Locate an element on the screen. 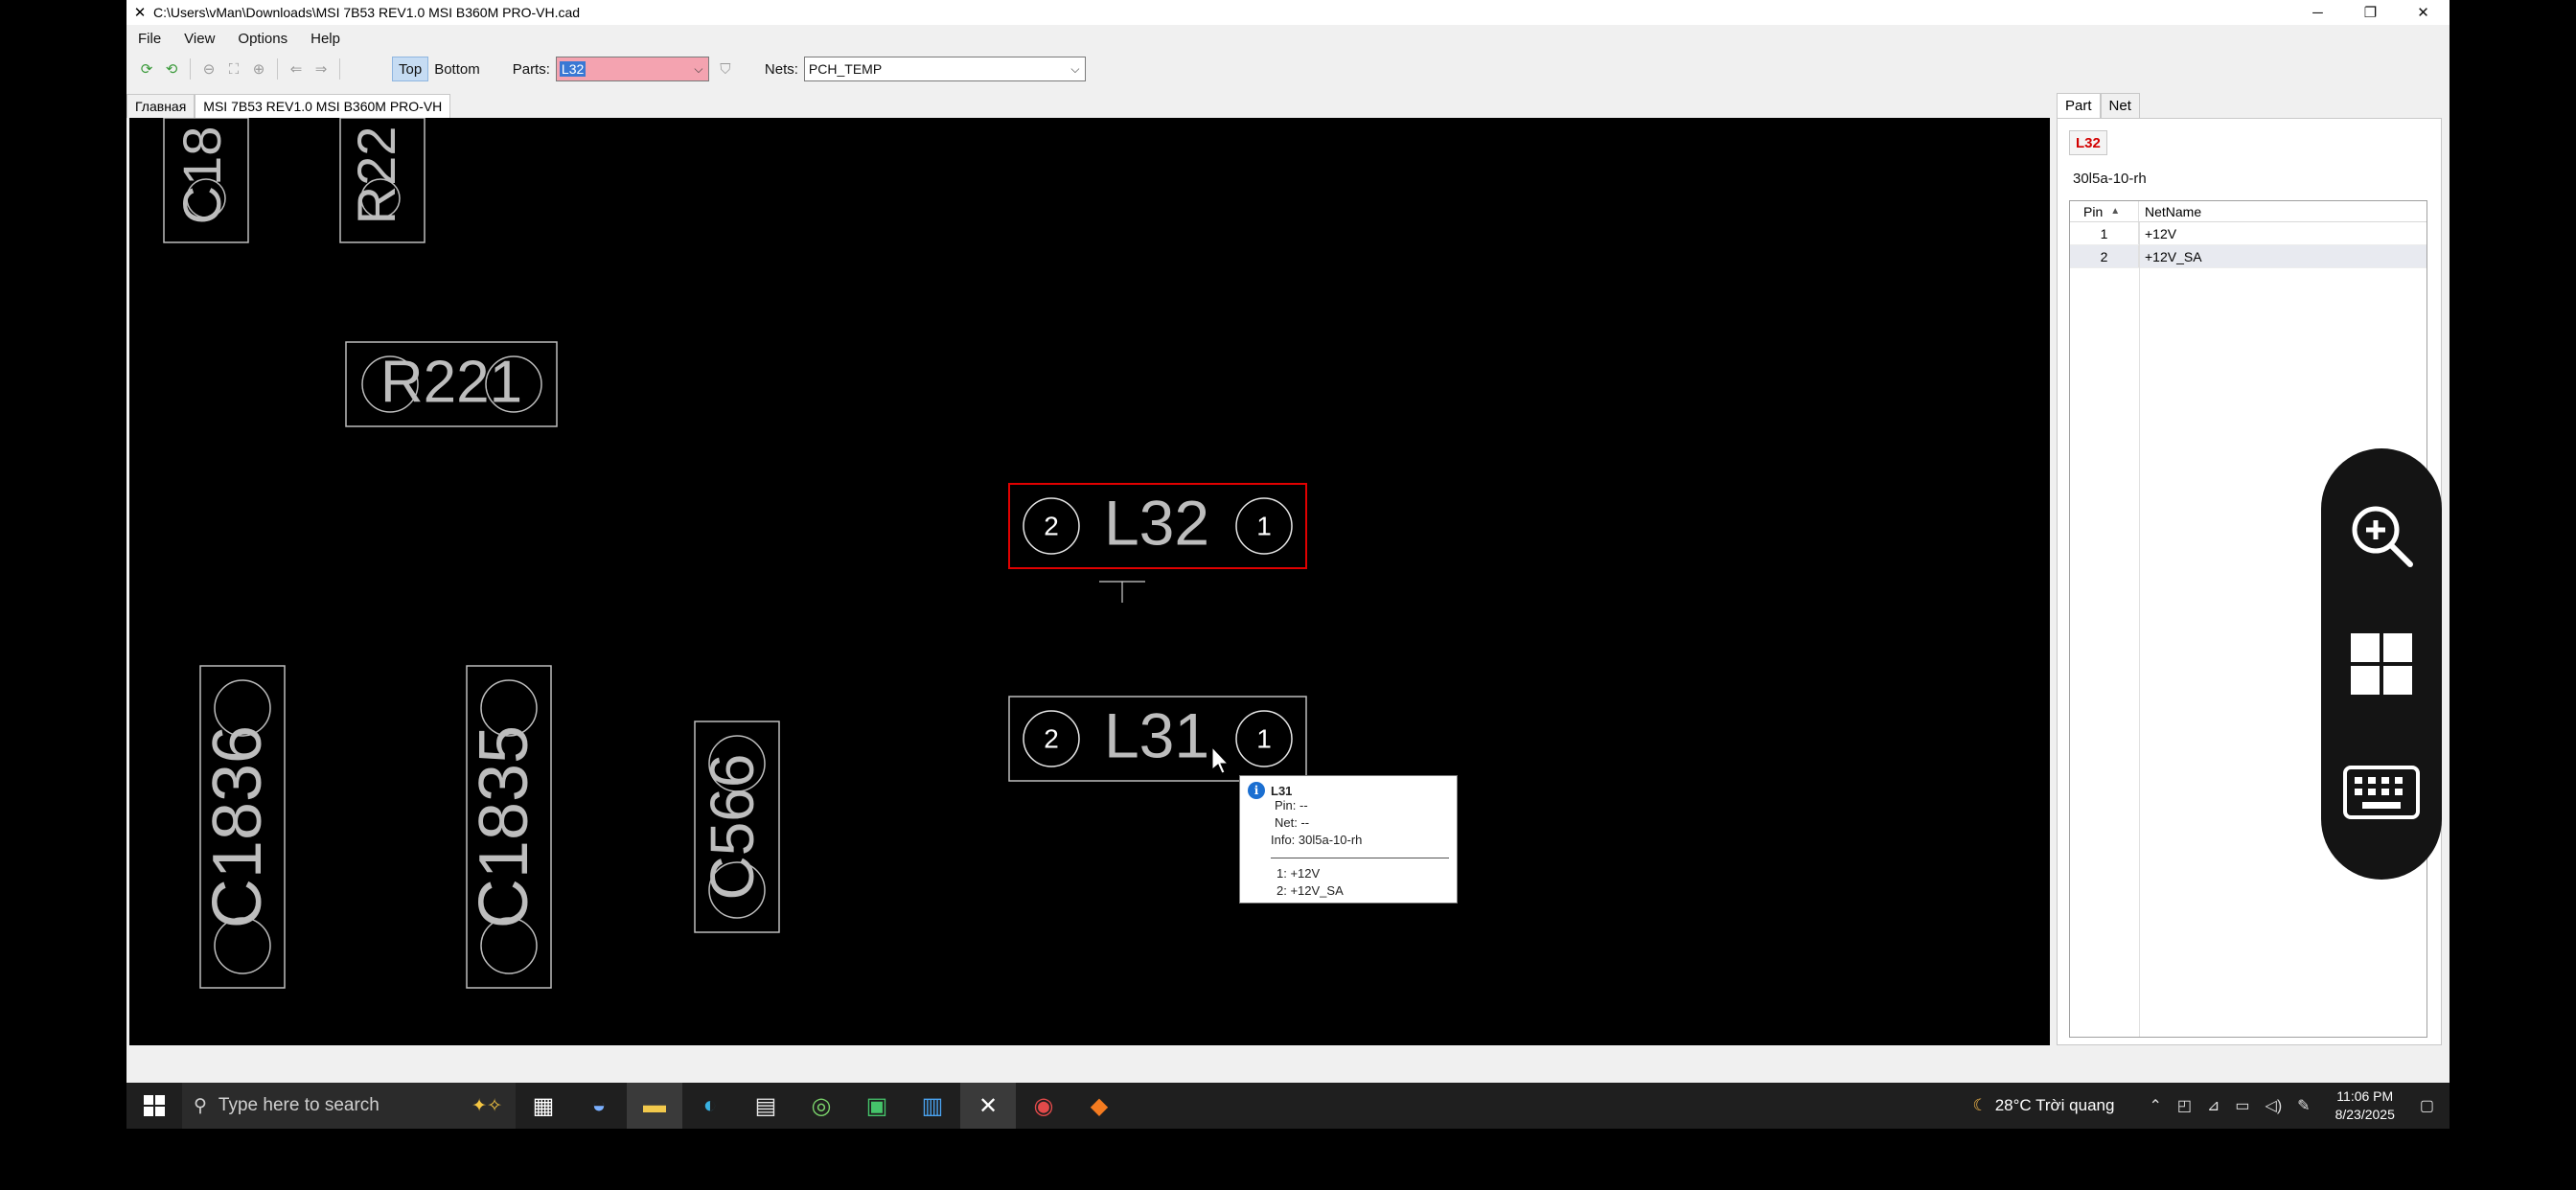  table-row: 2 +12V_SA is located at coordinates (2248, 256).